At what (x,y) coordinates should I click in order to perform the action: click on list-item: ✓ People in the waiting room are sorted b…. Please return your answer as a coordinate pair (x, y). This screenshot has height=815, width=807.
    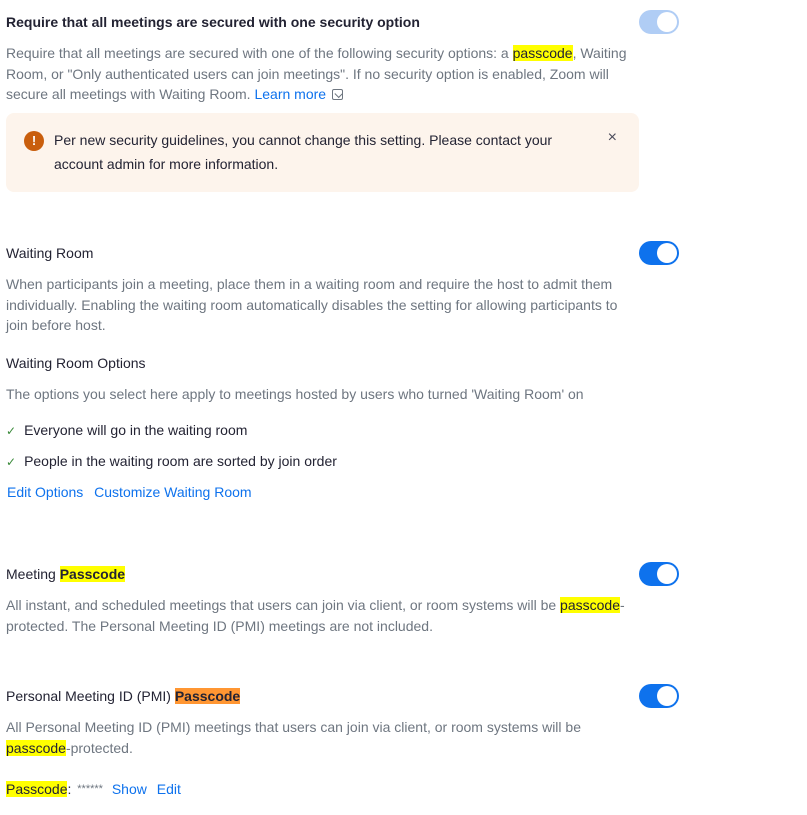
    Looking at the image, I should click on (171, 461).